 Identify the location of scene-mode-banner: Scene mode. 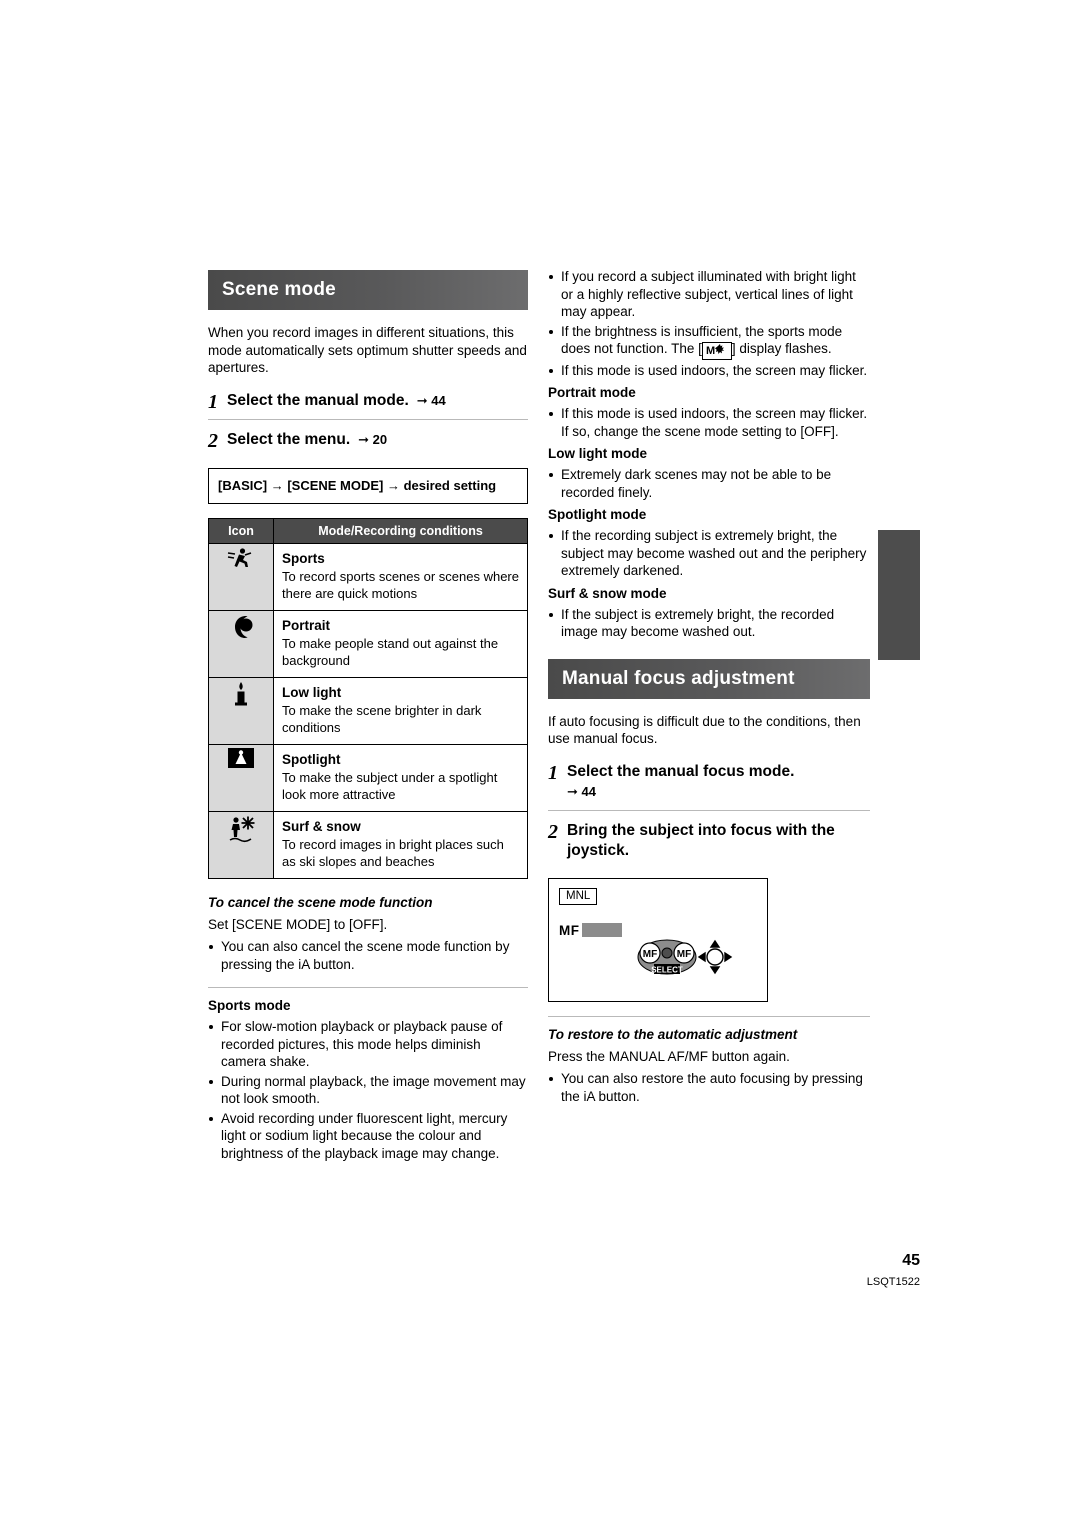
(368, 290).